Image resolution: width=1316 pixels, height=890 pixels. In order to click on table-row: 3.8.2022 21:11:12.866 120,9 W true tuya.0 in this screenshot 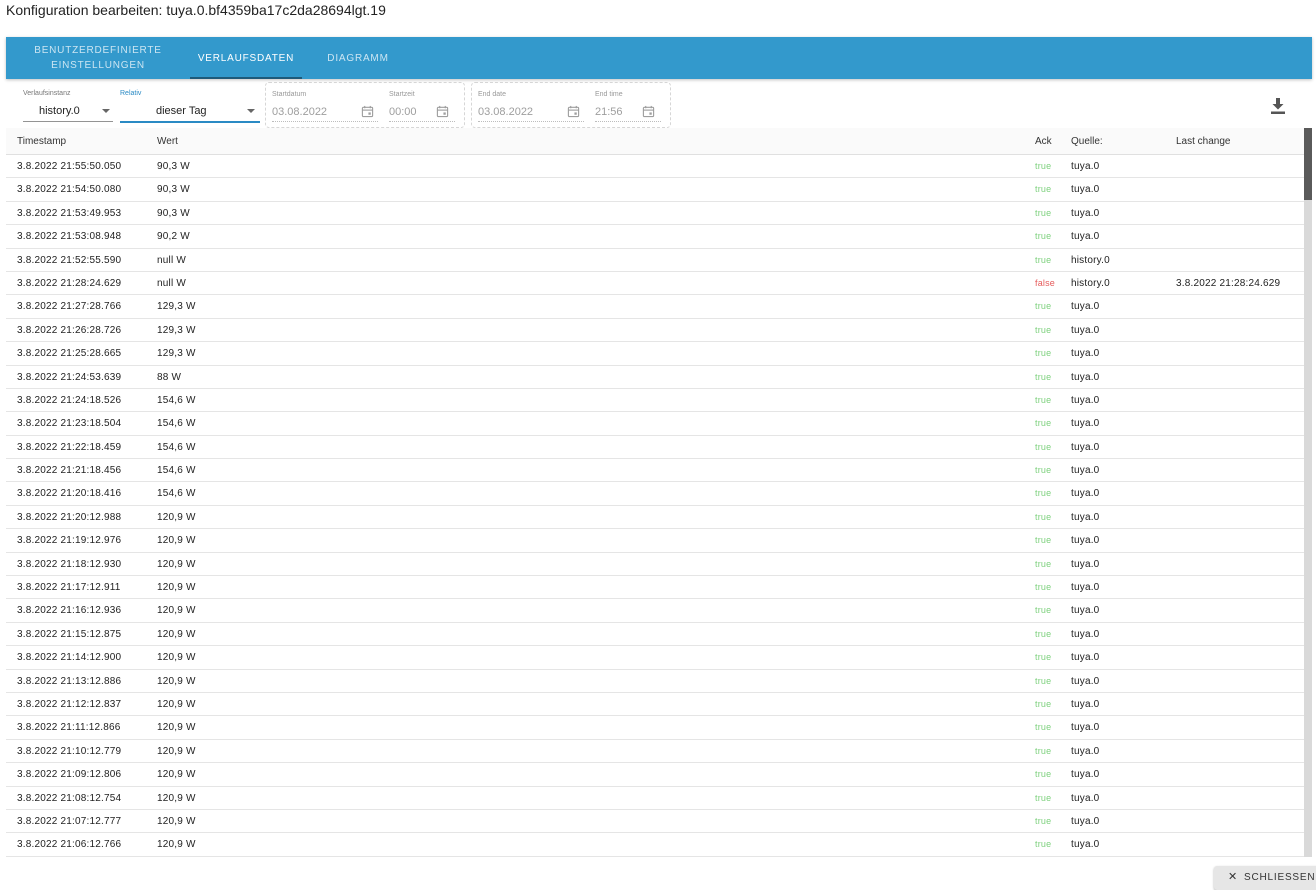, I will do `click(655, 728)`.